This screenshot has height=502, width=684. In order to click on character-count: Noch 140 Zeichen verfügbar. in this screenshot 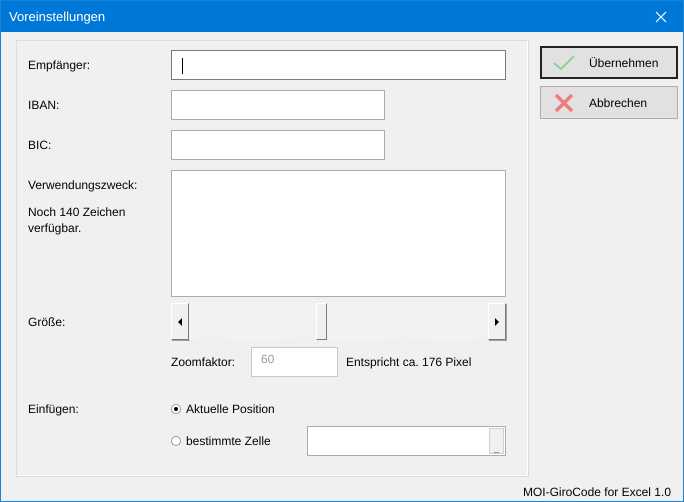, I will do `click(77, 220)`.